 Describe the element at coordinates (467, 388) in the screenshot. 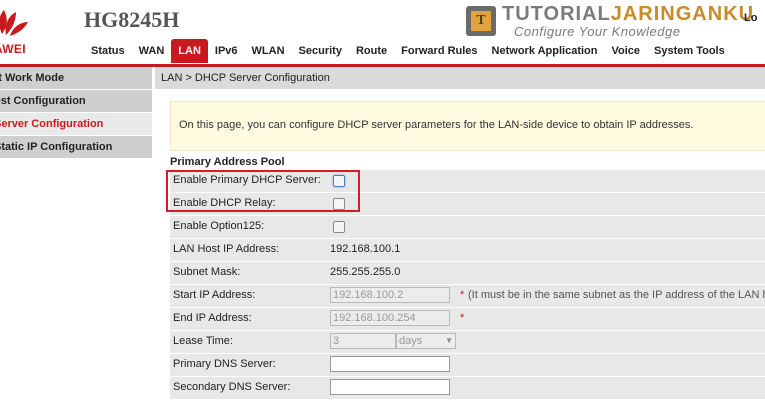

I see `form-row-secondary-dns: Secondary DNS Server:` at that location.